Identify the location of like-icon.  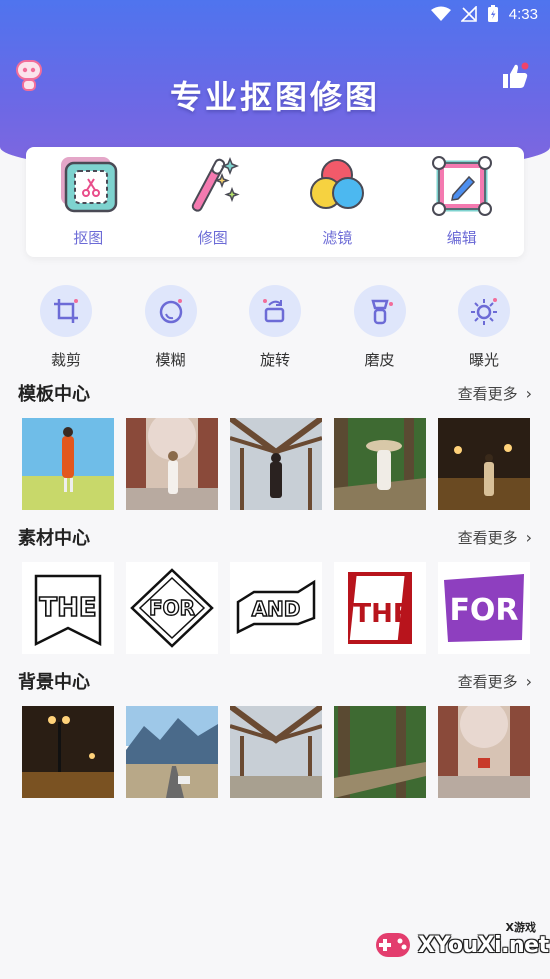
(515, 76).